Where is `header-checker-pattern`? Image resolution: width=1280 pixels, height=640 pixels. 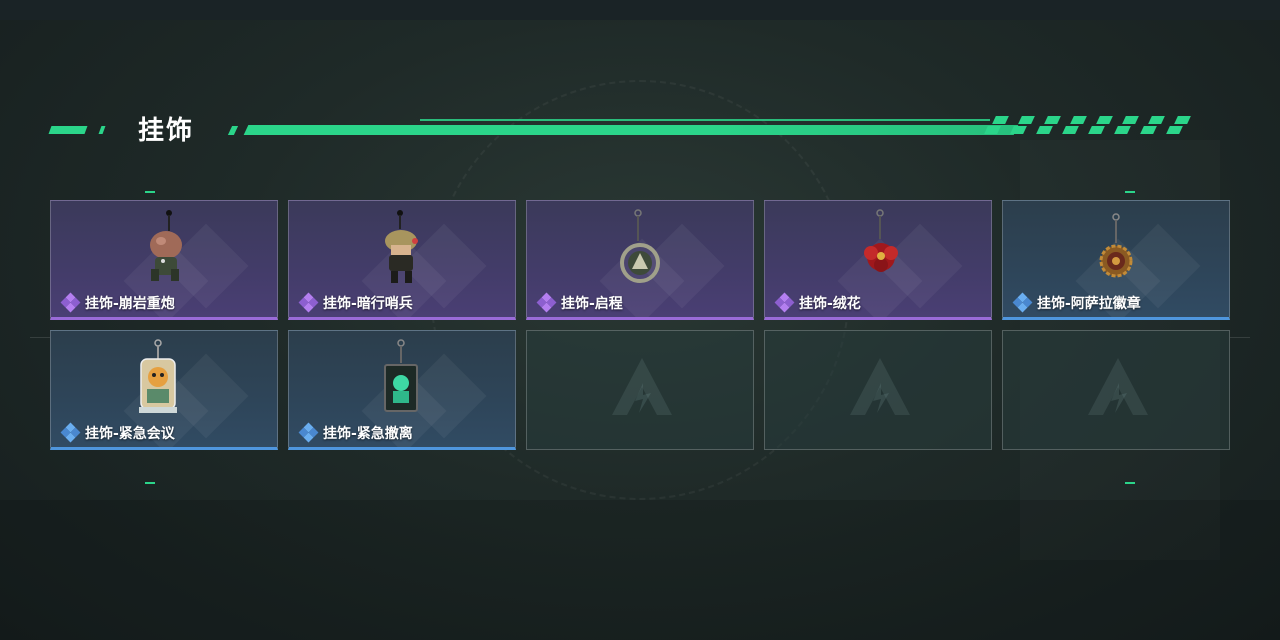
header-checker-pattern is located at coordinates (1094, 126).